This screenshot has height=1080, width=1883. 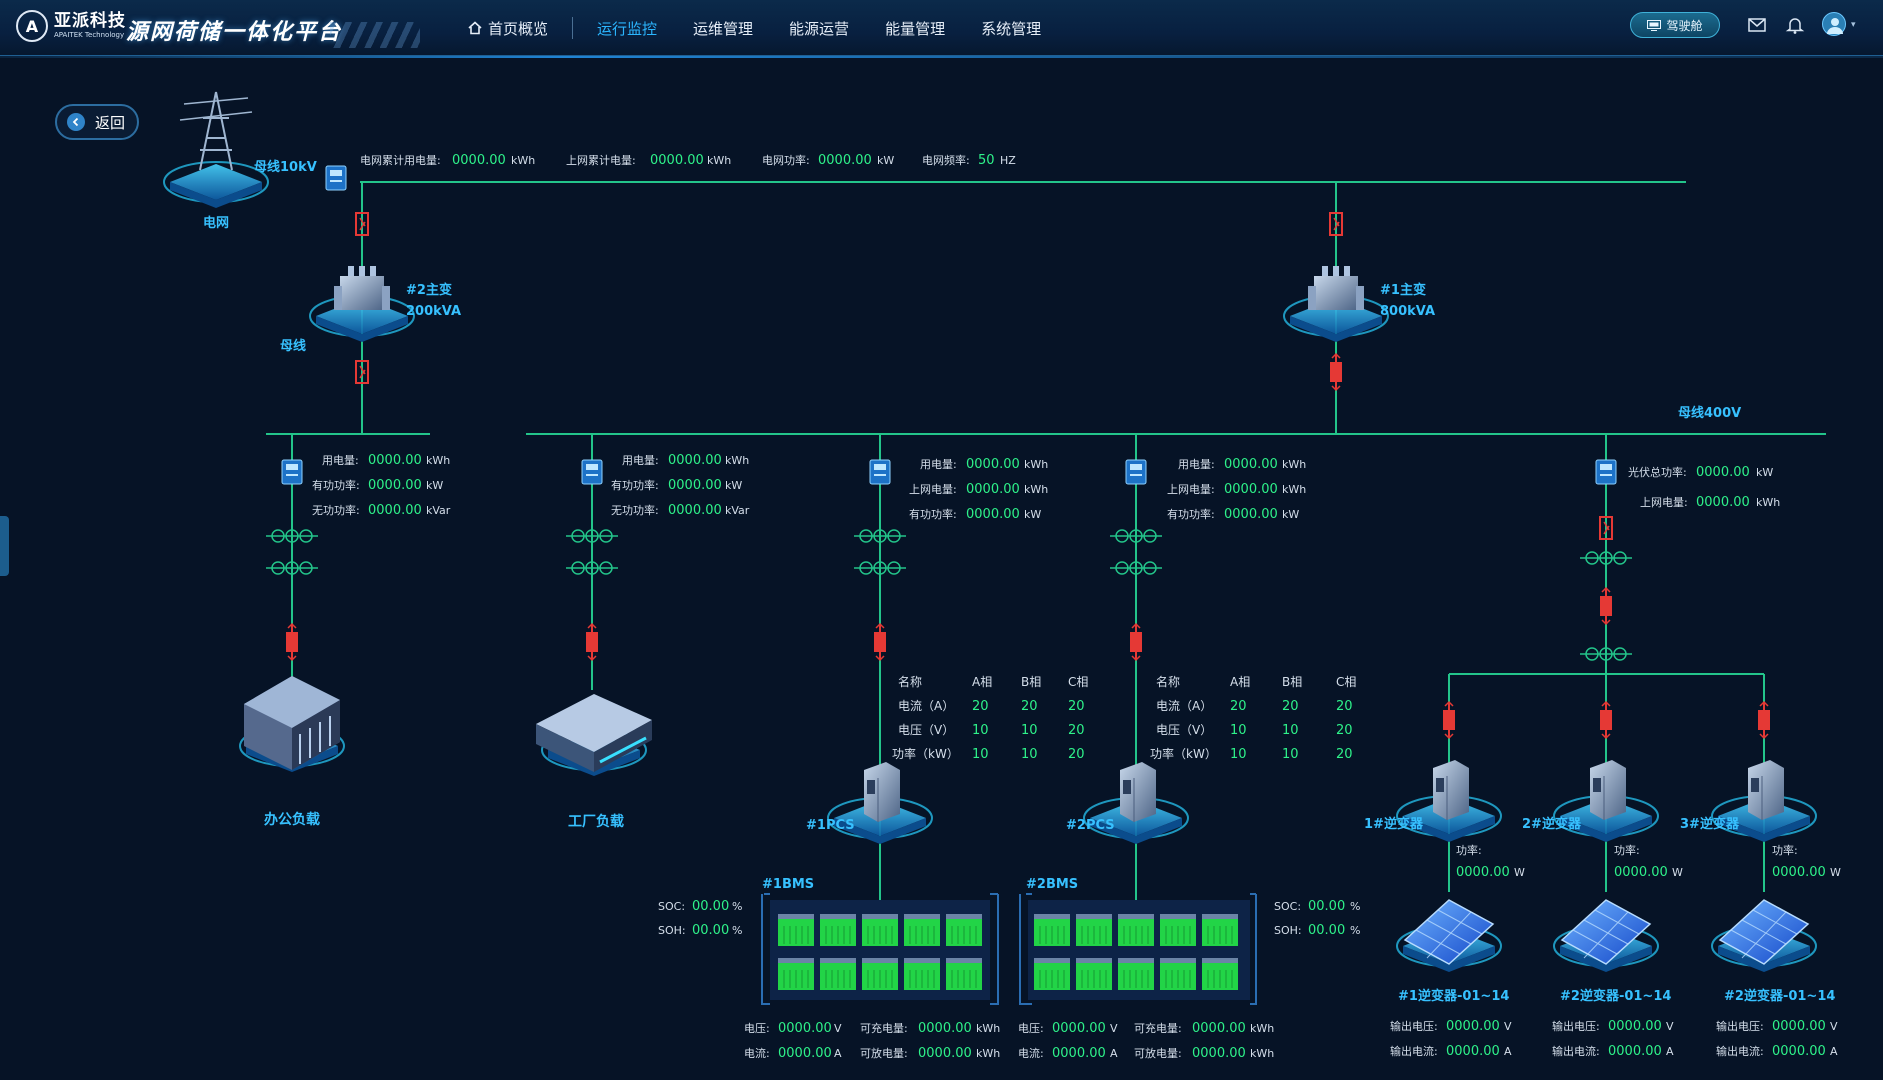 What do you see at coordinates (1606, 936) in the screenshot?
I see `solar-array-2-icon` at bounding box center [1606, 936].